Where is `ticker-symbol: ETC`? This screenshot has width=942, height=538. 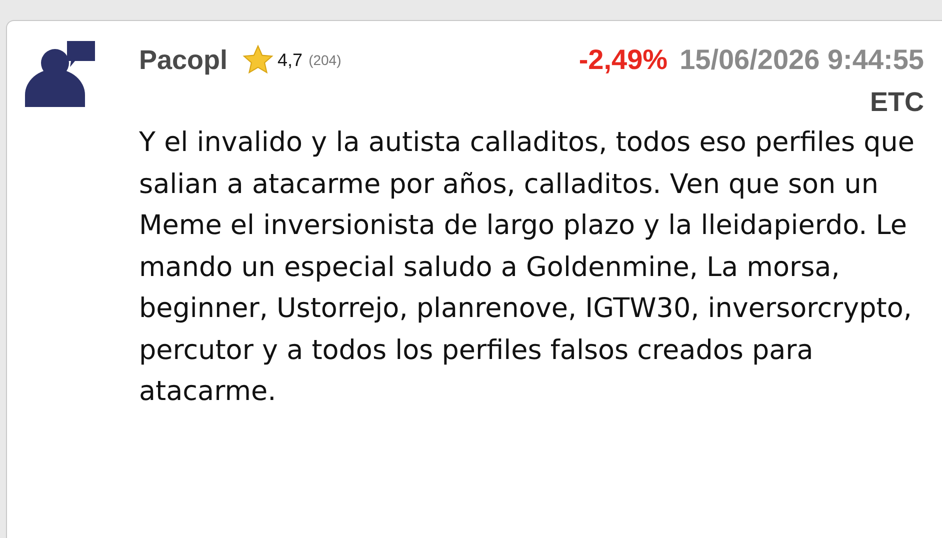
ticker-symbol: ETC is located at coordinates (897, 102).